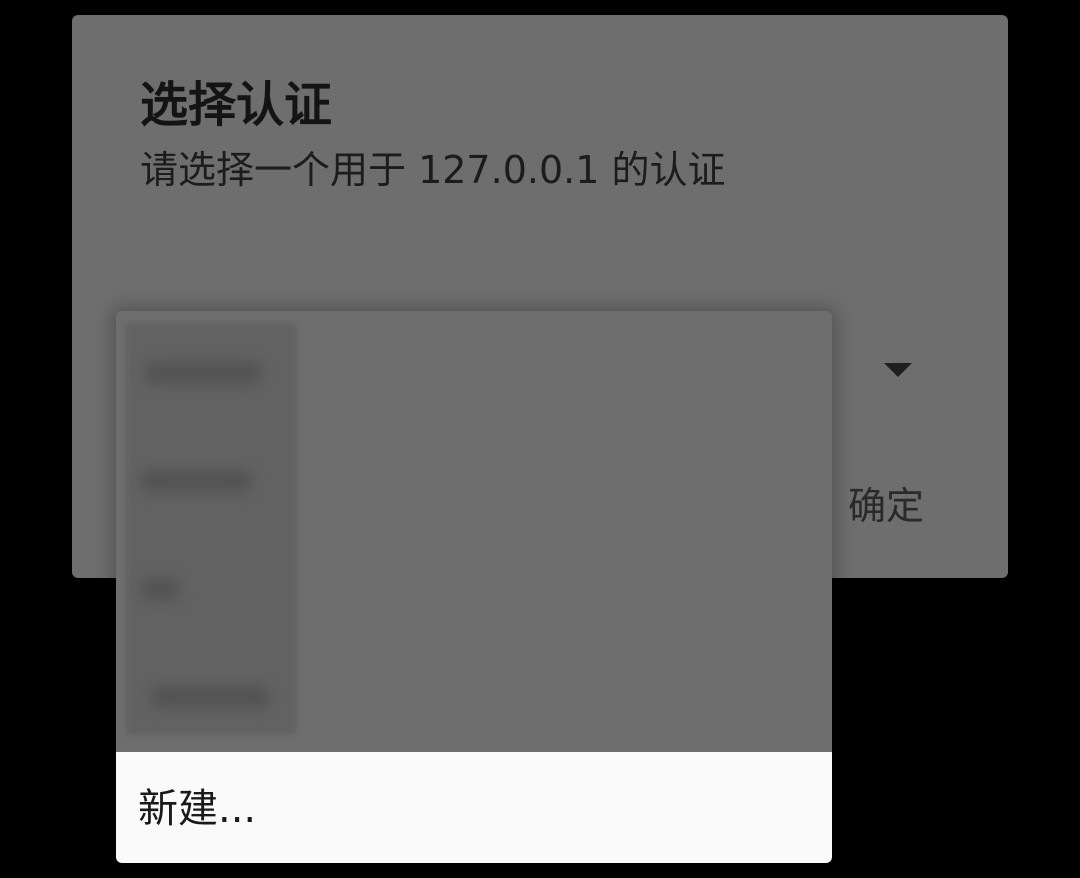 The height and width of the screenshot is (878, 1080). Describe the element at coordinates (236, 105) in the screenshot. I see `dialog-title: 选择认证` at that location.